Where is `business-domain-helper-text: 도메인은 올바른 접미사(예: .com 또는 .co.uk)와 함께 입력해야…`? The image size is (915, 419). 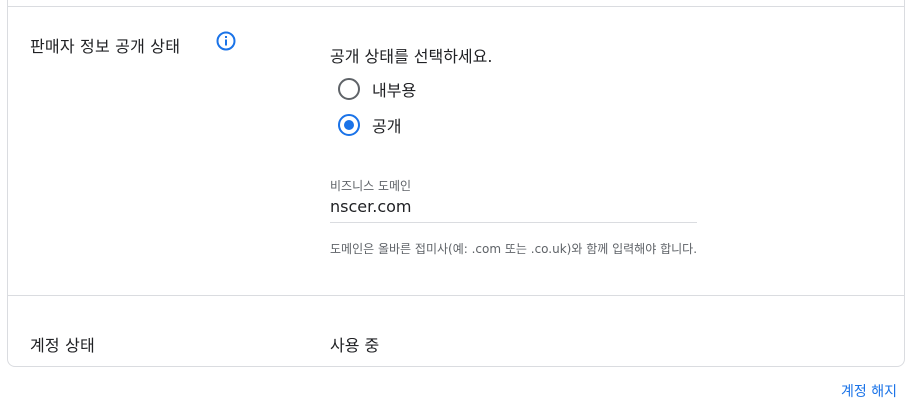 business-domain-helper-text: 도메인은 올바른 접미사(예: .com 또는 .co.uk)와 함께 입력해야… is located at coordinates (514, 249).